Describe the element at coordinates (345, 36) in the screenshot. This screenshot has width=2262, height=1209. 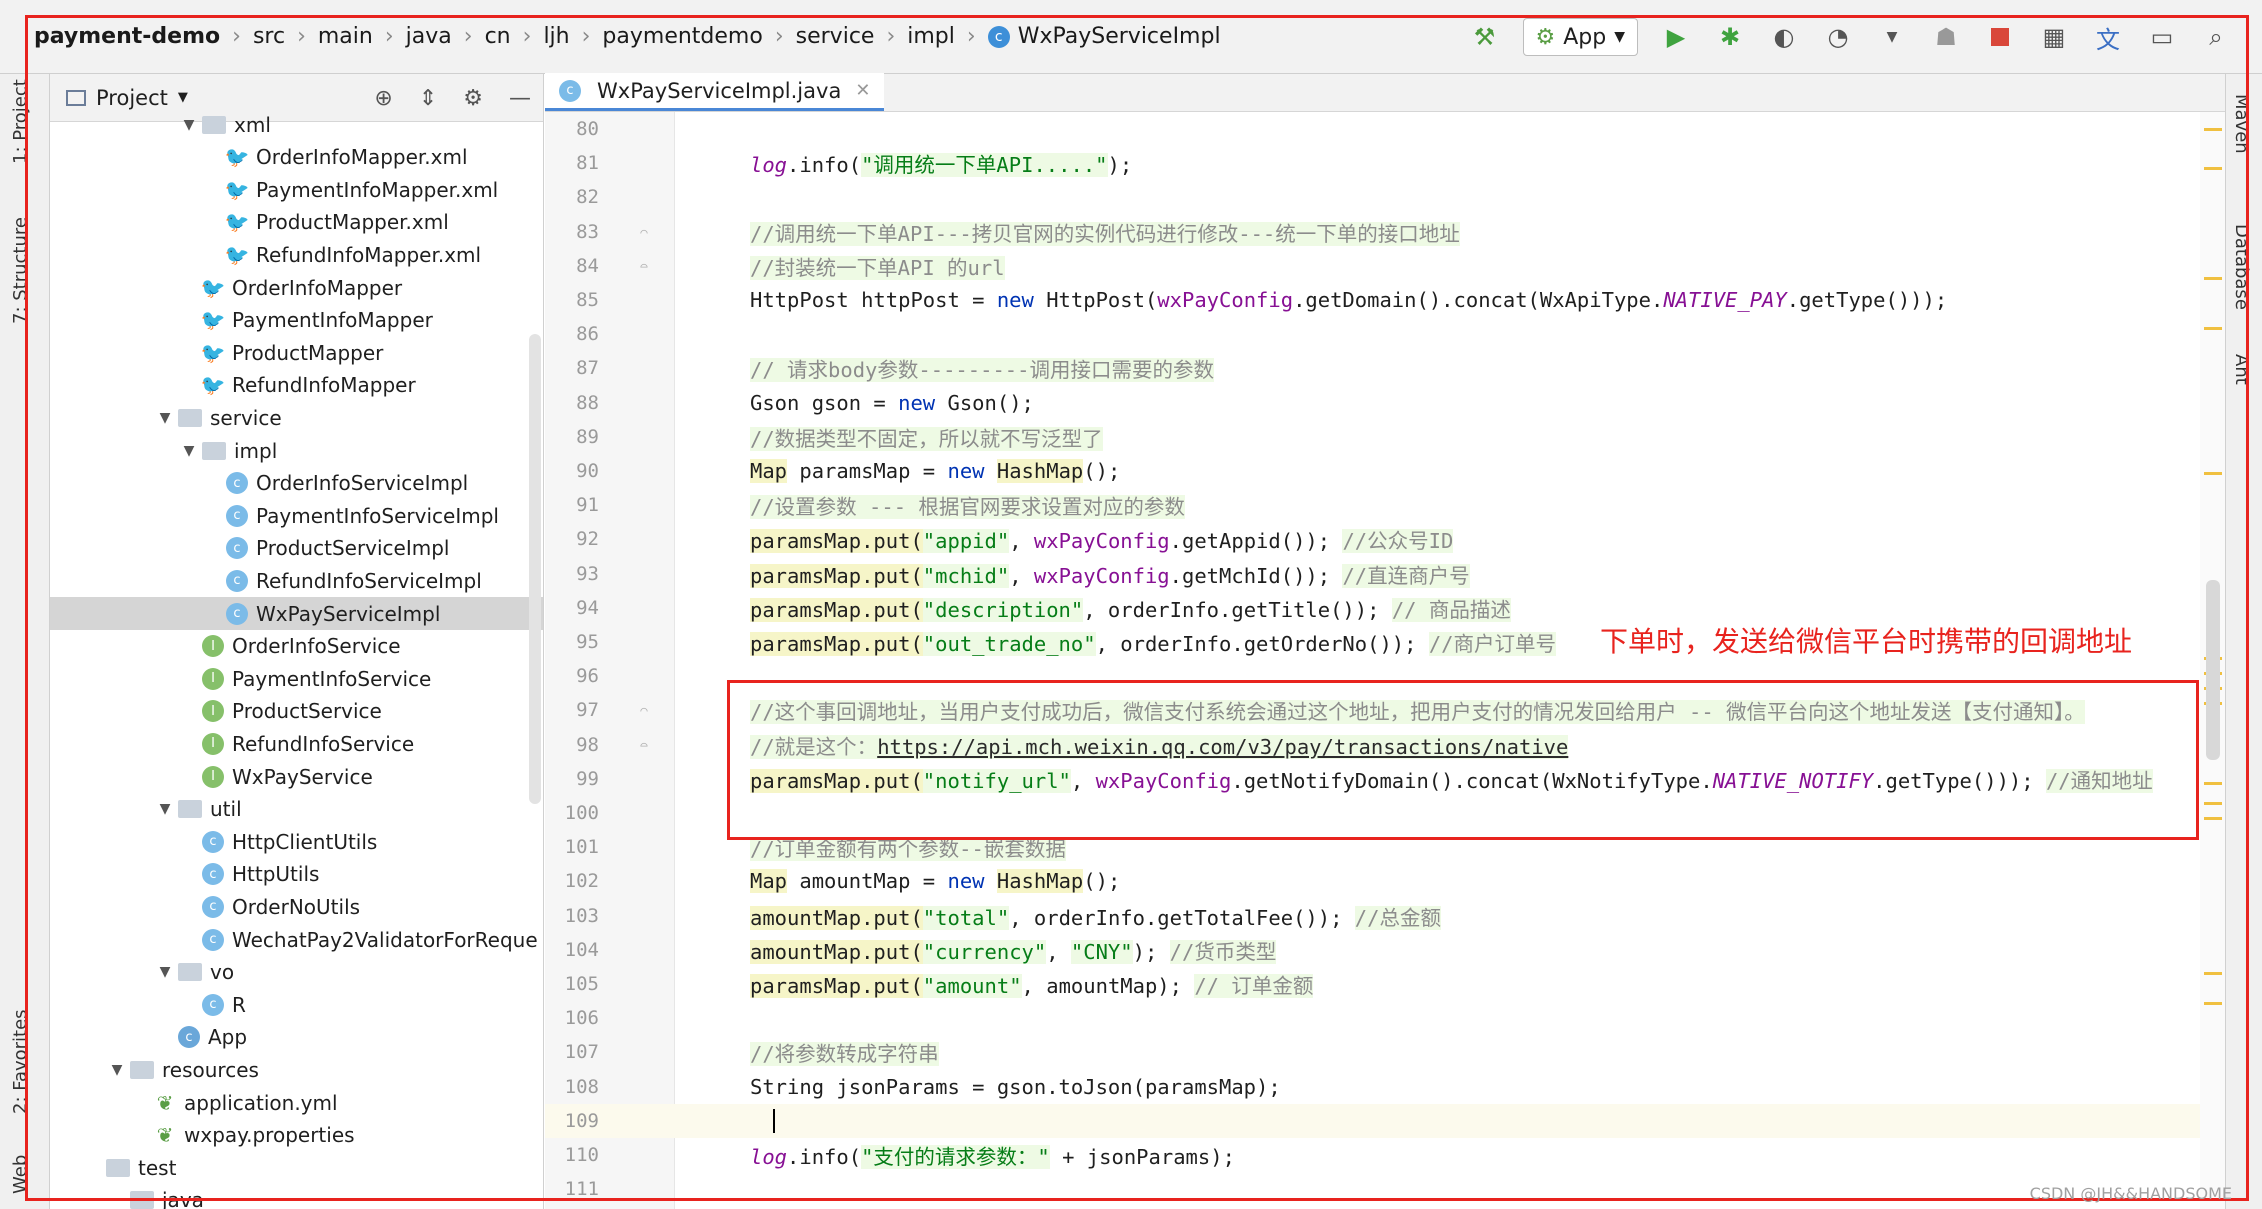
I see `breadcrumb-item: main` at that location.